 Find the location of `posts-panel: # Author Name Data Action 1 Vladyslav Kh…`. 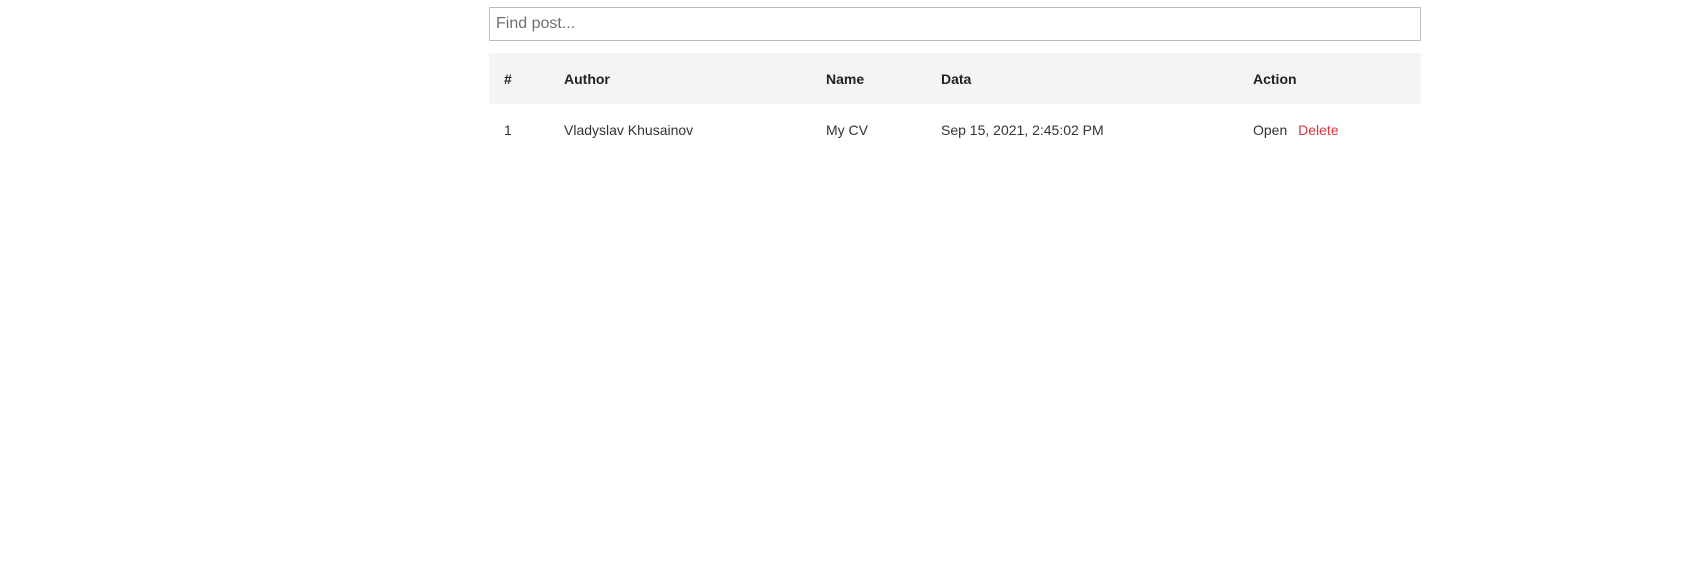

posts-panel: # Author Name Data Action 1 Vladyslav Kh… is located at coordinates (955, 81).